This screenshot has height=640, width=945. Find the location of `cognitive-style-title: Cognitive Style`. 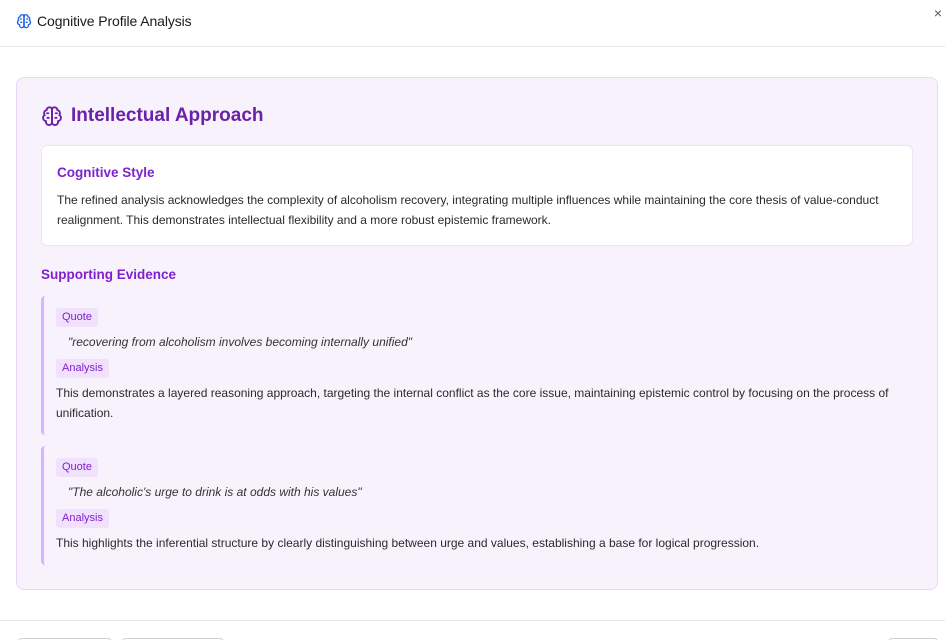

cognitive-style-title: Cognitive Style is located at coordinates (106, 172).